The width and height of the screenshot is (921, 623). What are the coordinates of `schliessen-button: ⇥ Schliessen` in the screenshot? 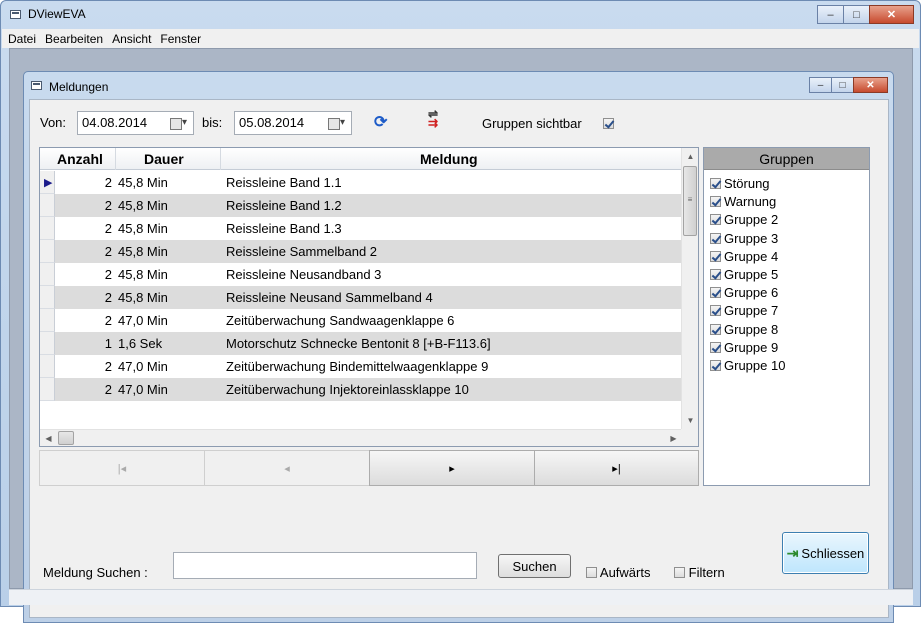 It's located at (825, 553).